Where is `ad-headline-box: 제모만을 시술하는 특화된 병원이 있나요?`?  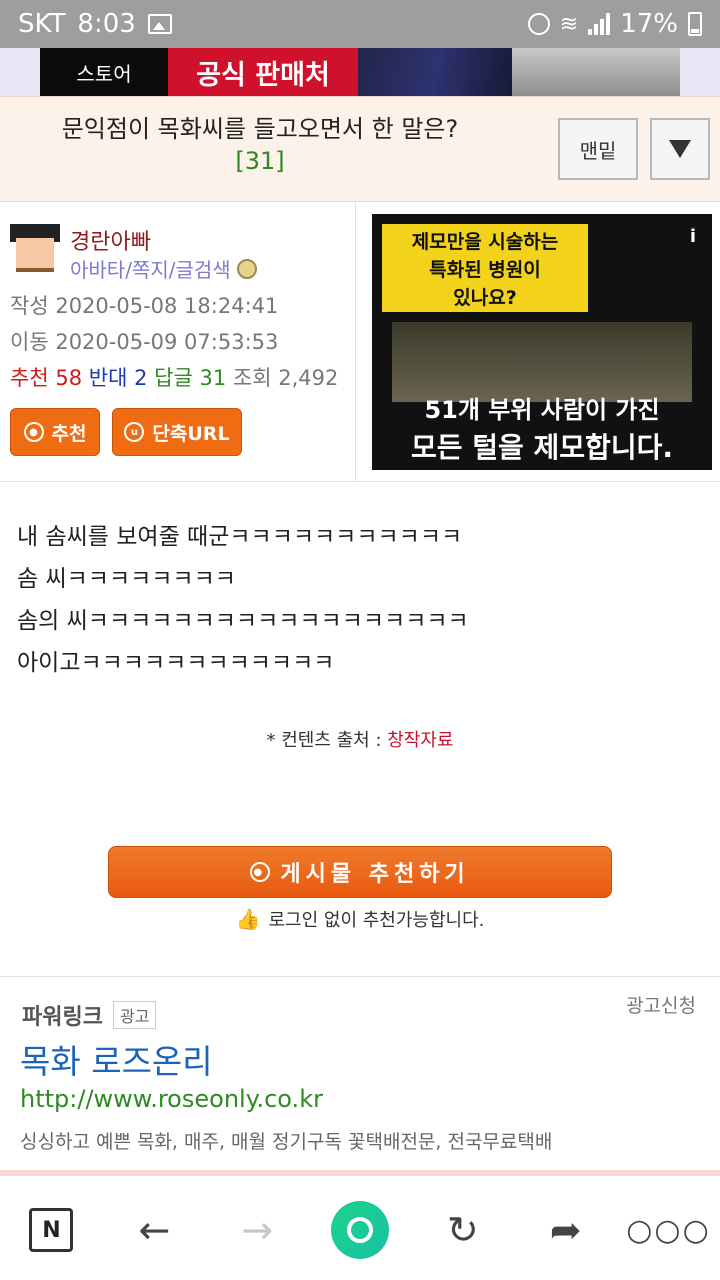 ad-headline-box: 제모만을 시술하는 특화된 병원이 있나요? is located at coordinates (485, 268).